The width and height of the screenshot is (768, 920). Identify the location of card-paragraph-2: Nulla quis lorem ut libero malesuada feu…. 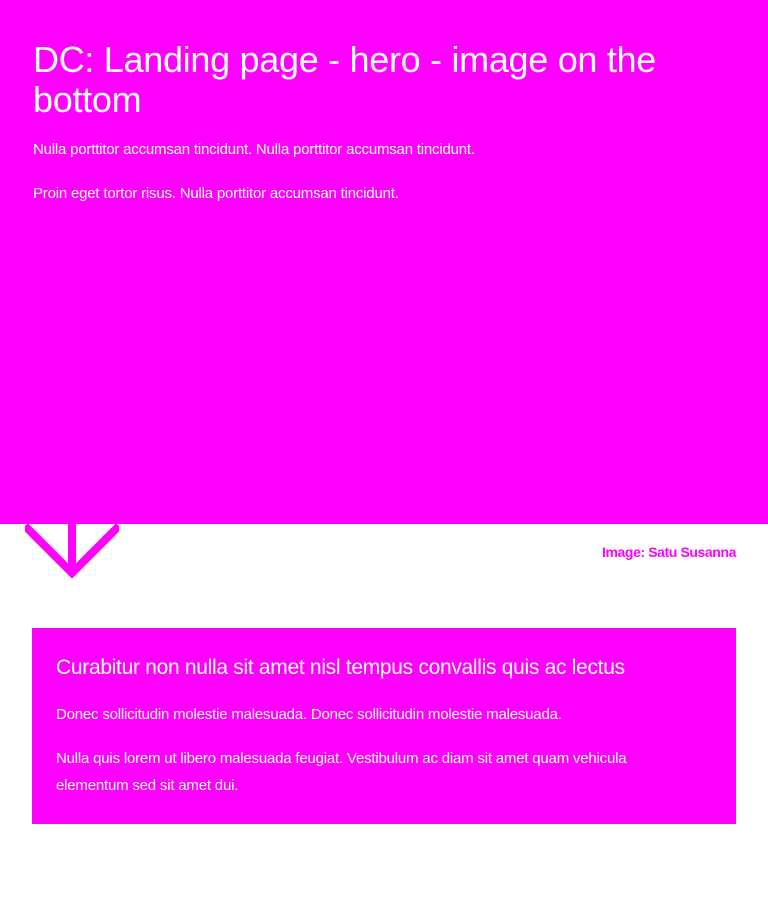
(341, 772).